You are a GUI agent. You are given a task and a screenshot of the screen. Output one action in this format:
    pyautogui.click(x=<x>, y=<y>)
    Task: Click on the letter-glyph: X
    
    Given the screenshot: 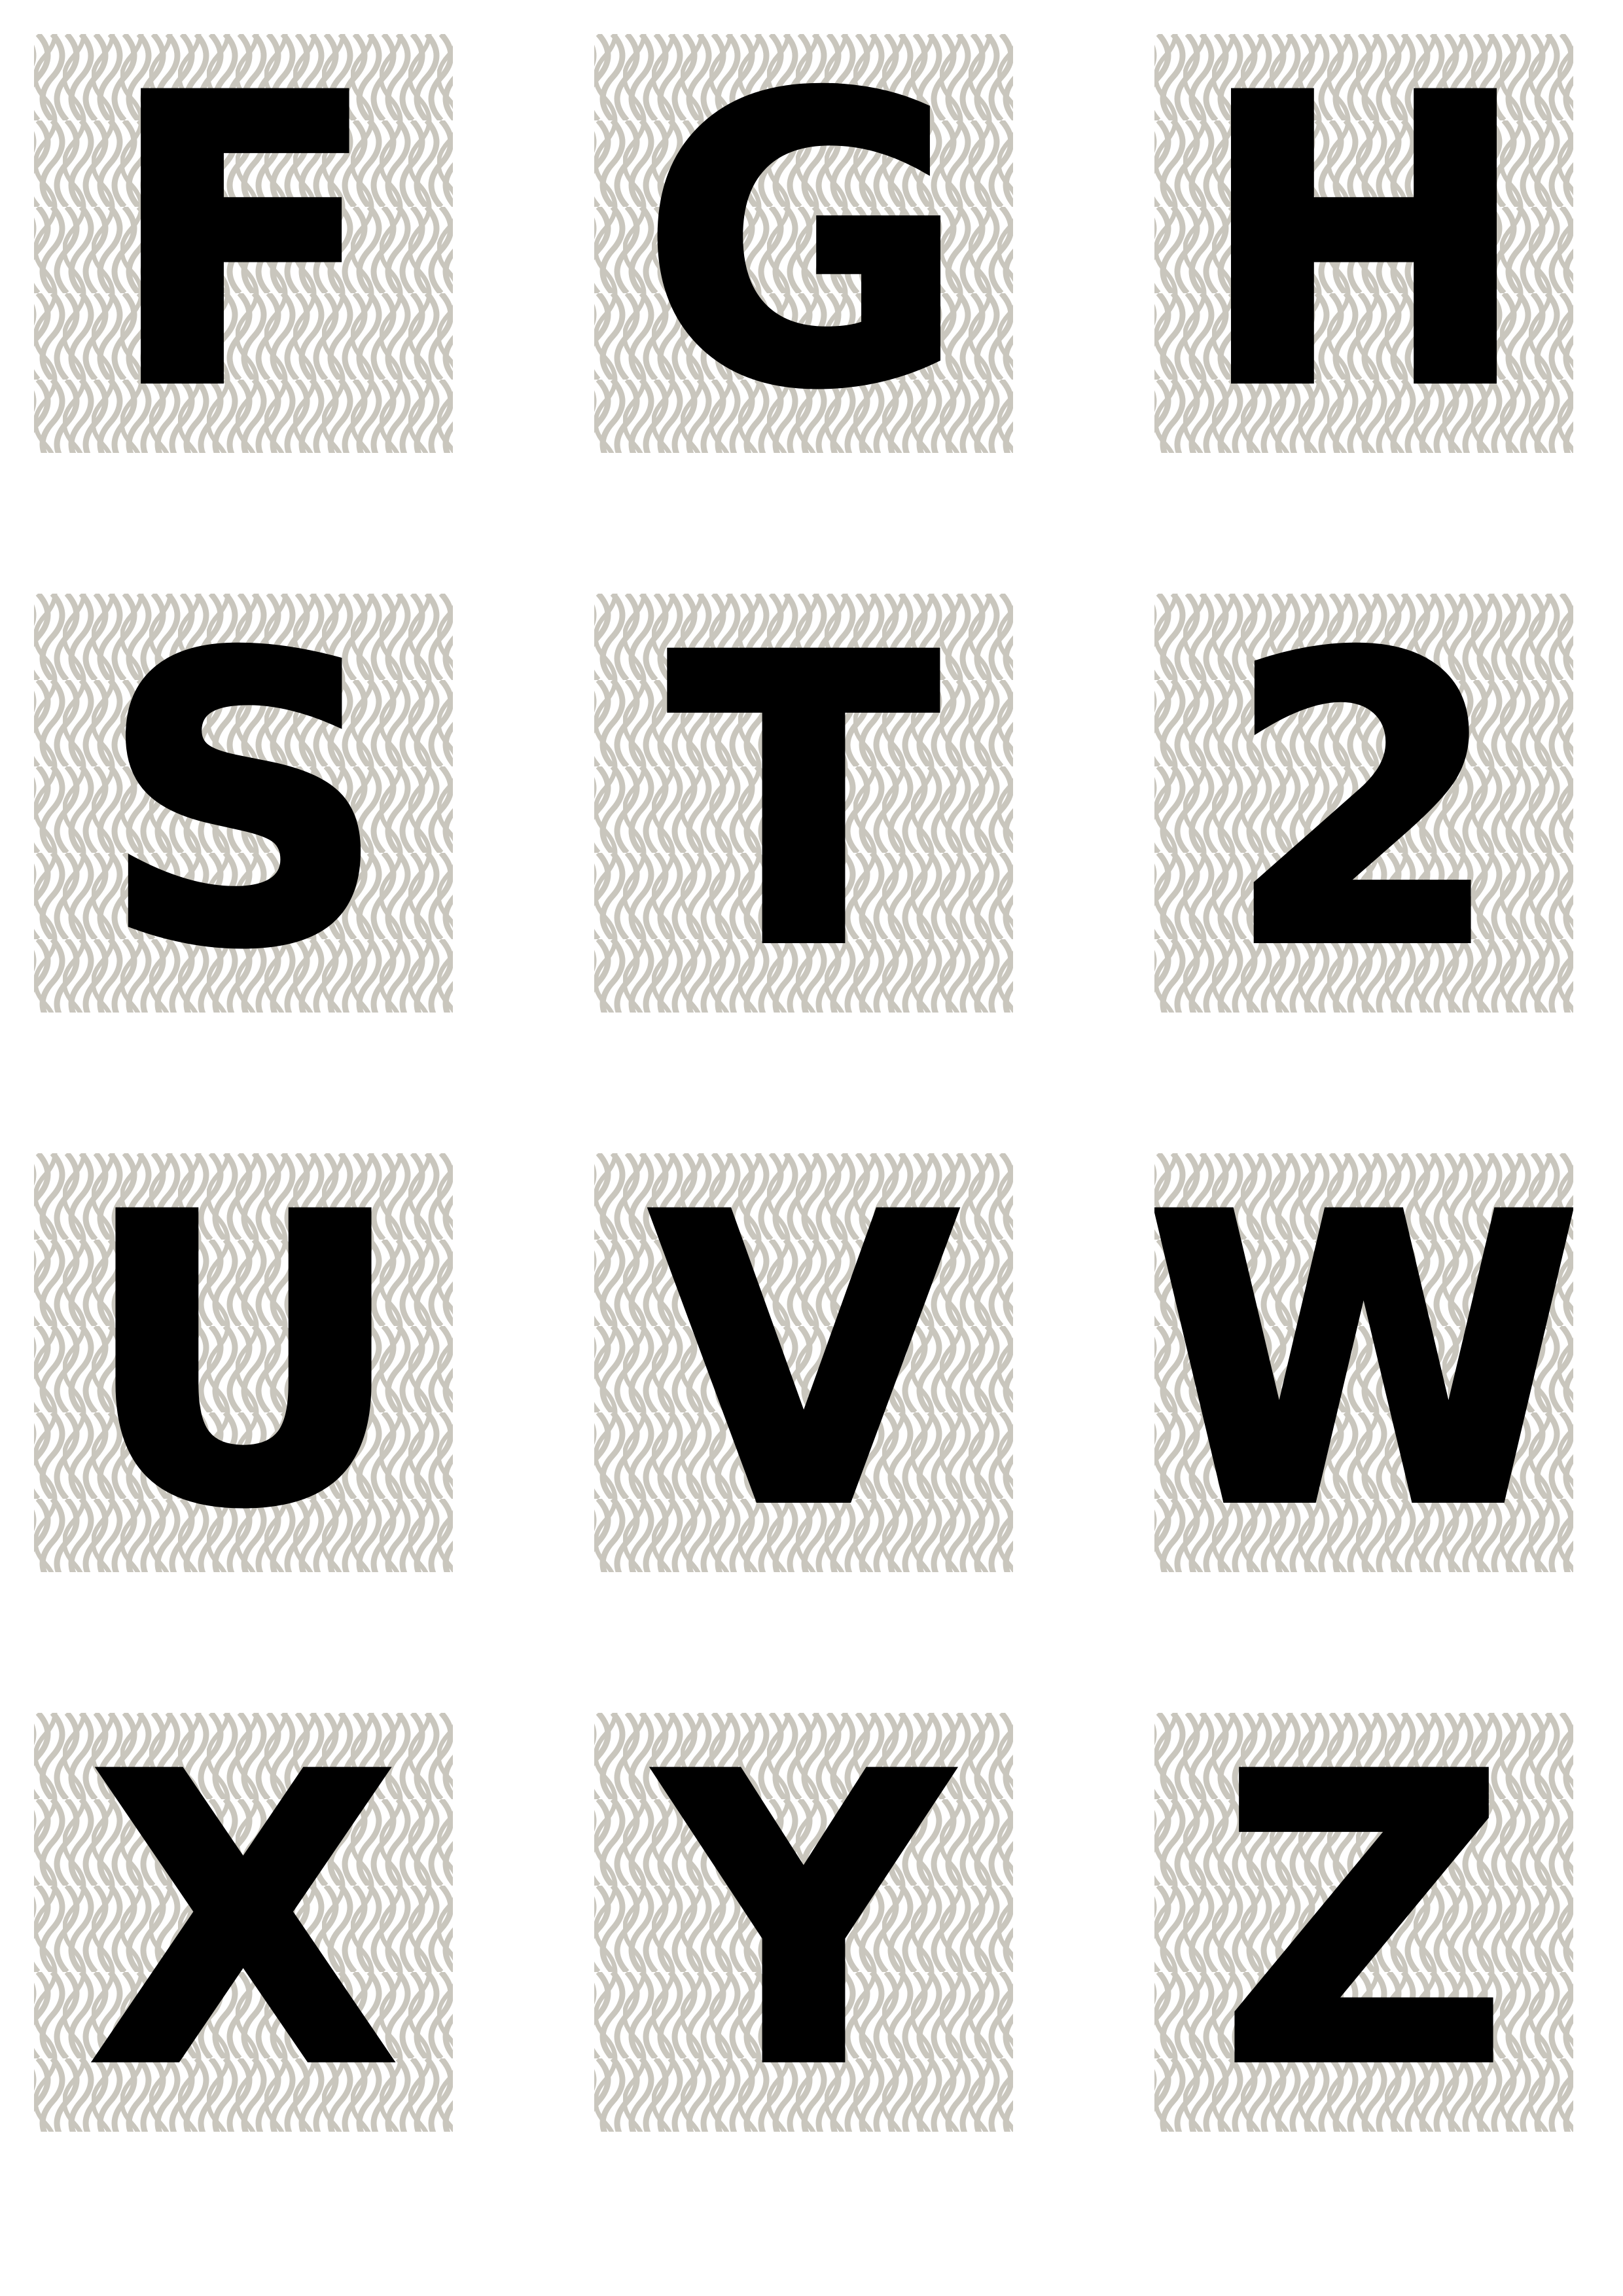 What is the action you would take?
    pyautogui.click(x=244, y=1922)
    